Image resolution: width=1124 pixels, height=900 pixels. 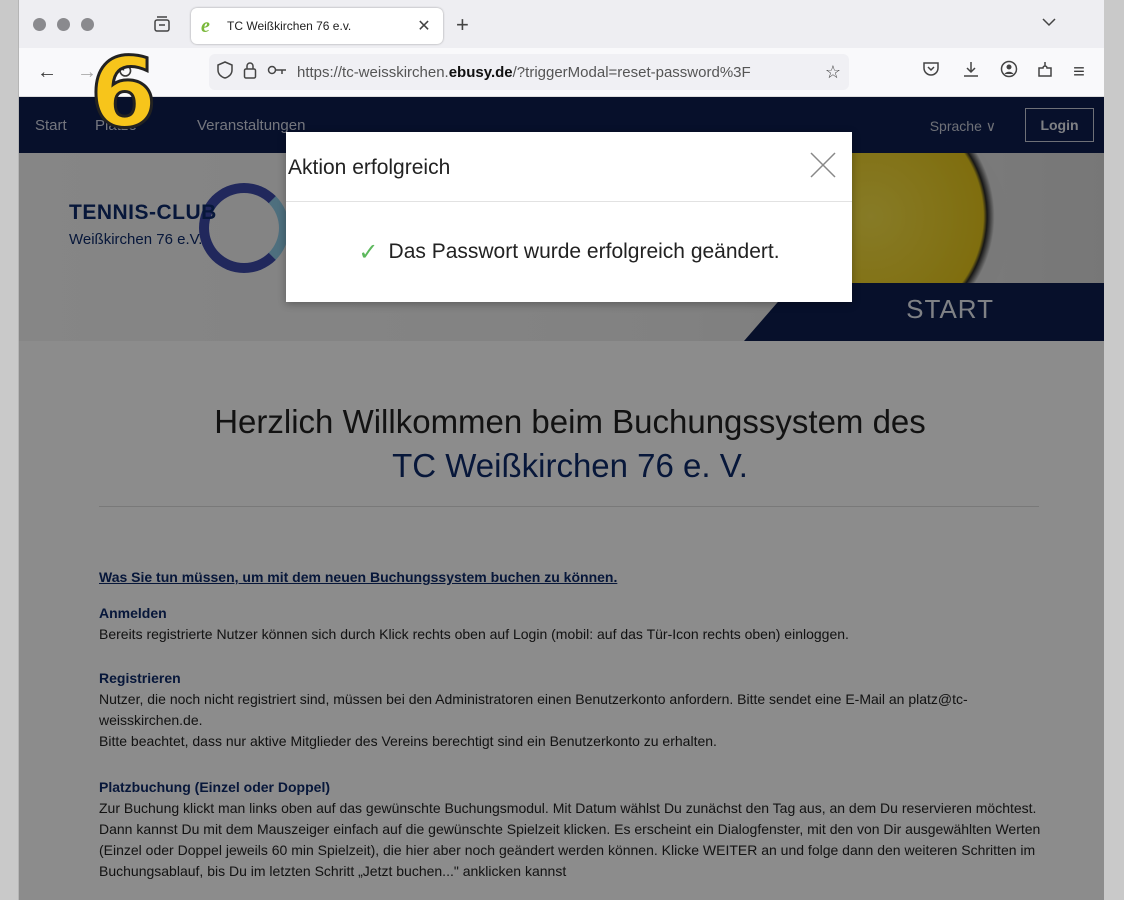 What do you see at coordinates (1045, 72) in the screenshot?
I see `extensions-icon` at bounding box center [1045, 72].